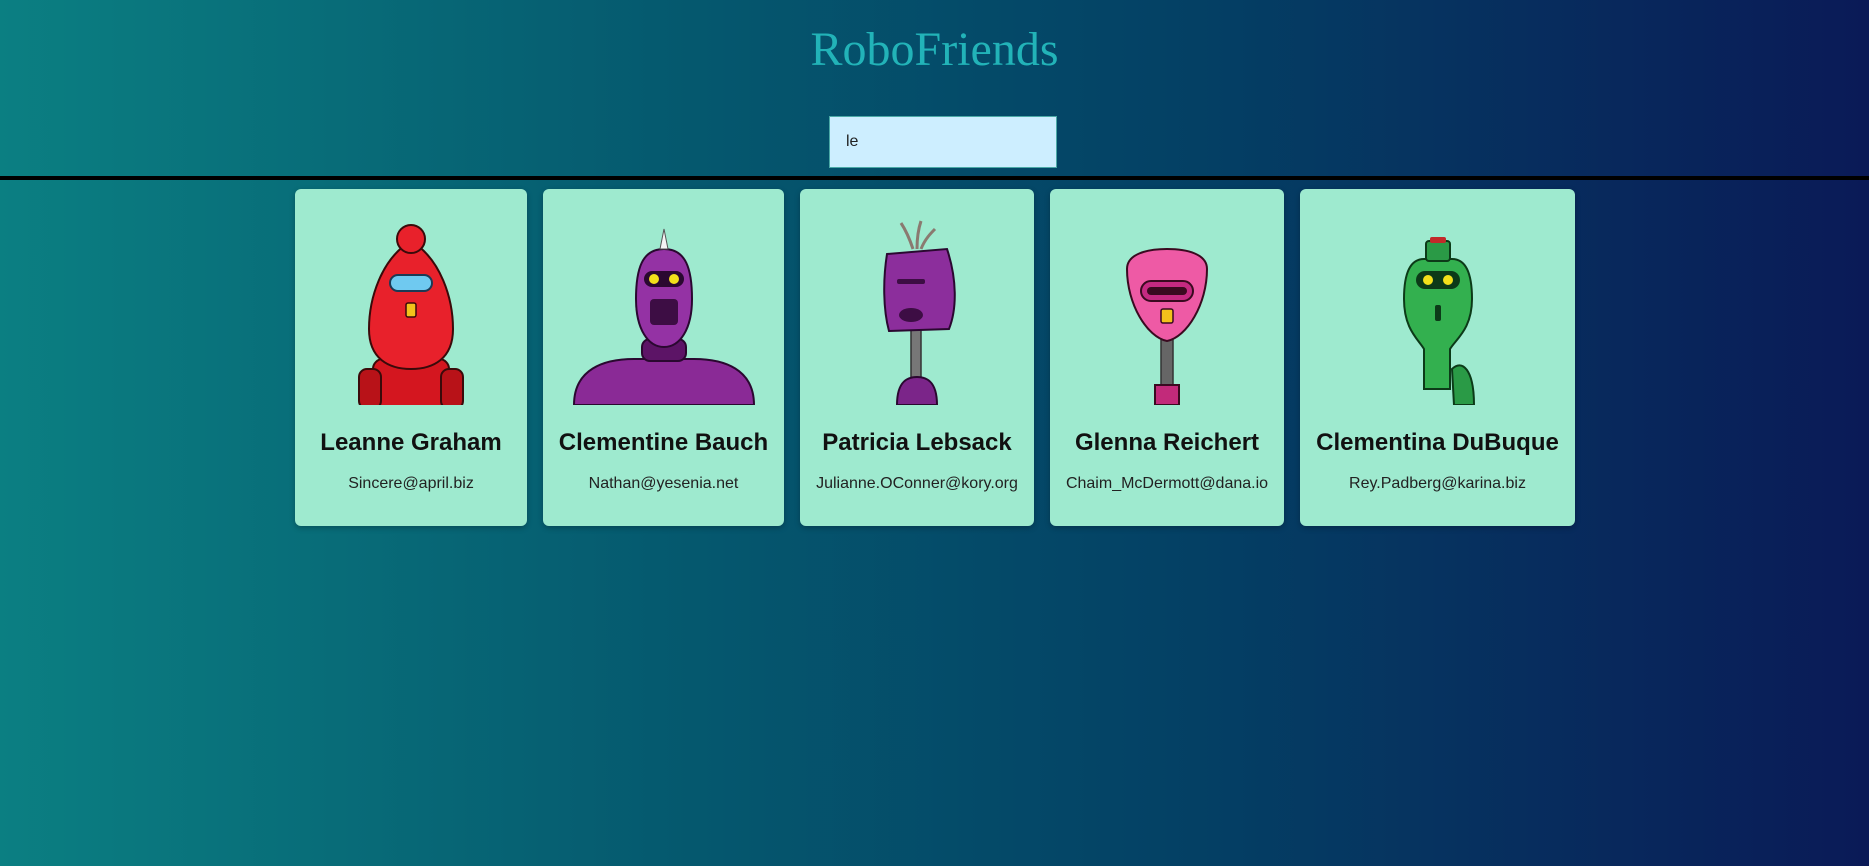  I want to click on robot-name: Clementine Bauch, so click(663, 442).